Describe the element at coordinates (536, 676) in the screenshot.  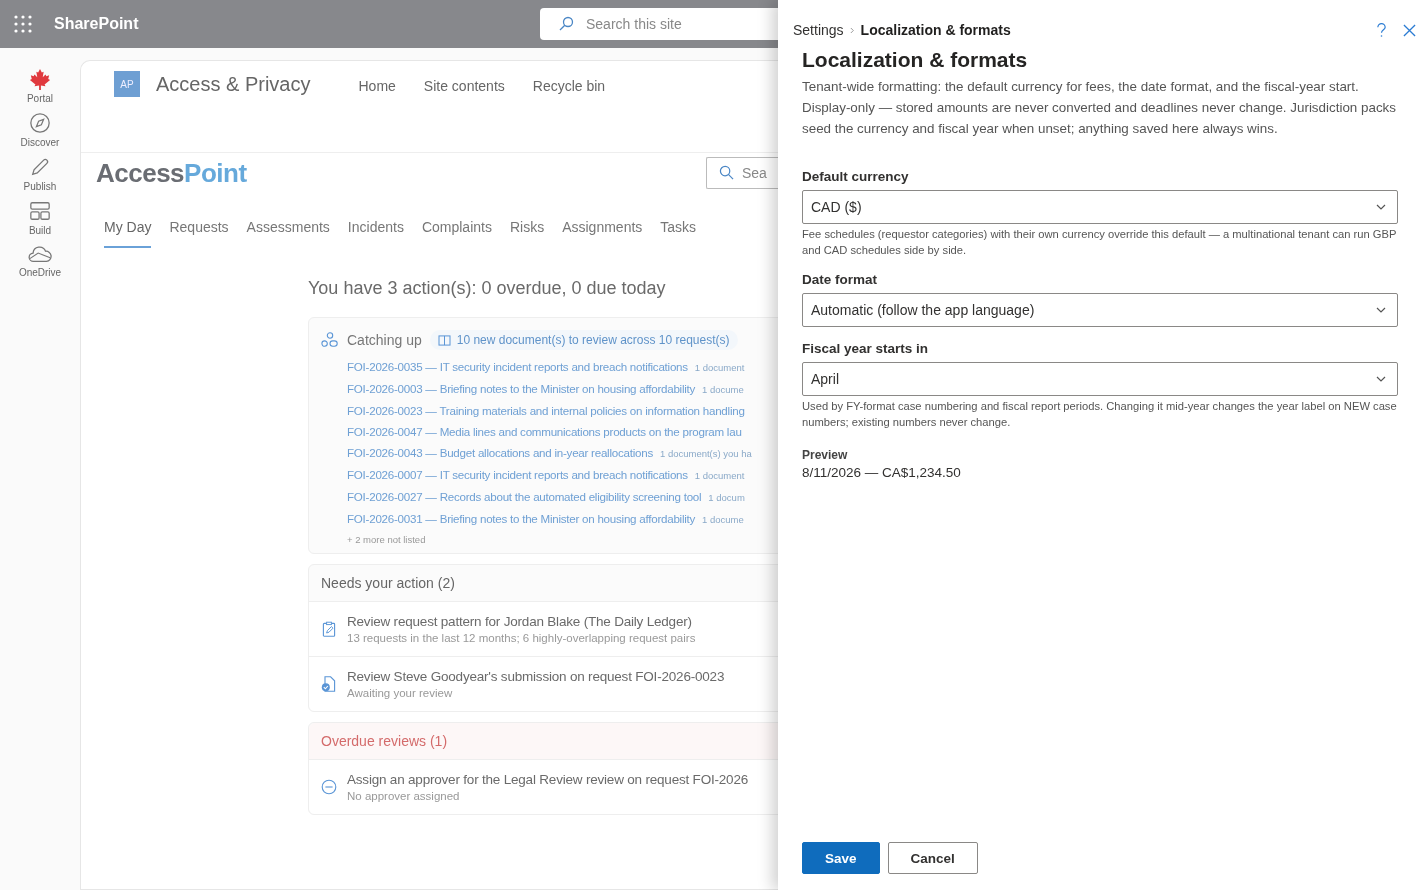
I see `action-title: Review Steve Goodyear's submission on request FOI-2026-0023` at that location.